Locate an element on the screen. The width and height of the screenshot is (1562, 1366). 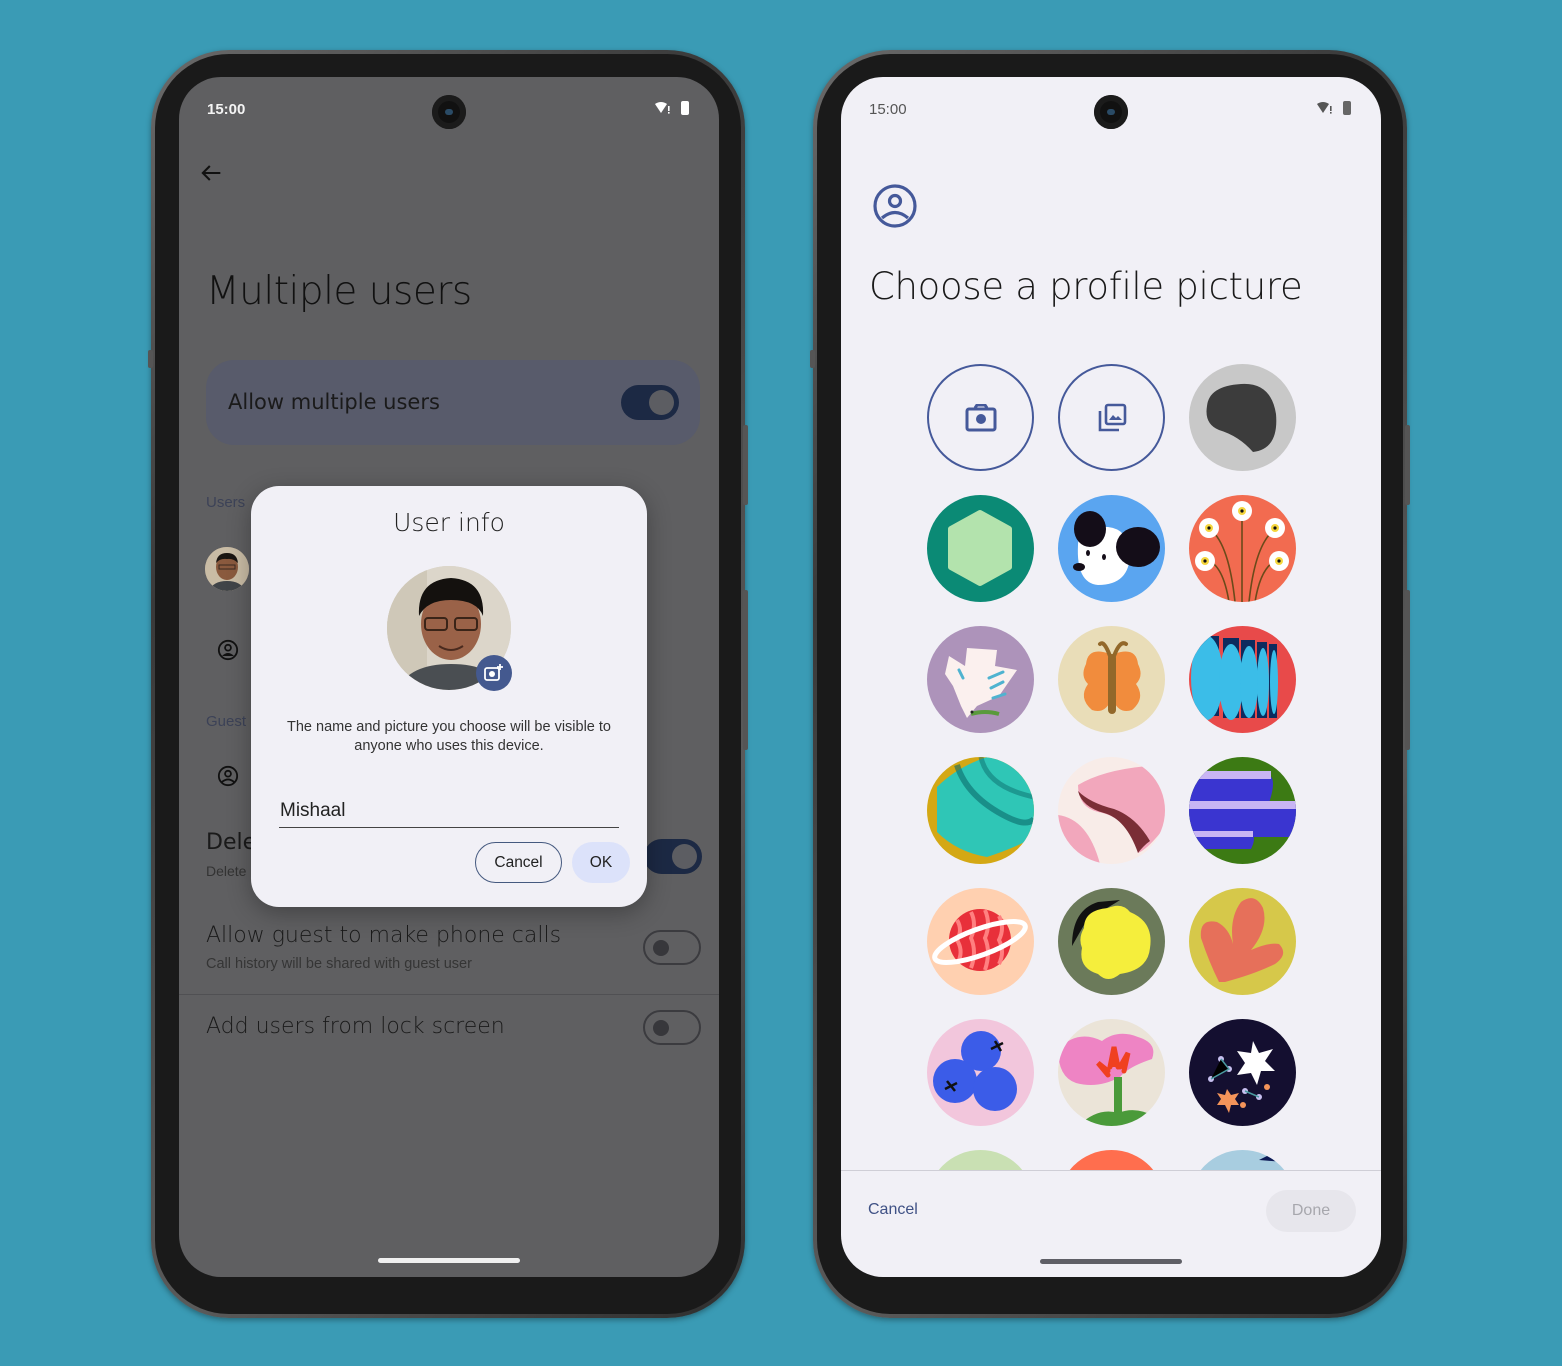
done-button: Done is located at coordinates (1311, 1211).